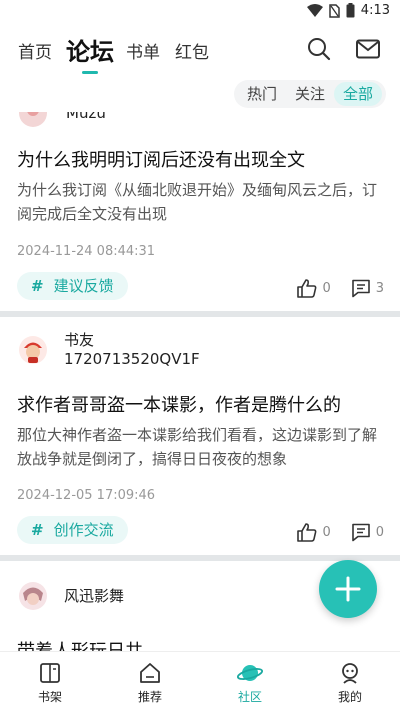  What do you see at coordinates (249, 697) in the screenshot?
I see `bottom-nav-label: 社区` at bounding box center [249, 697].